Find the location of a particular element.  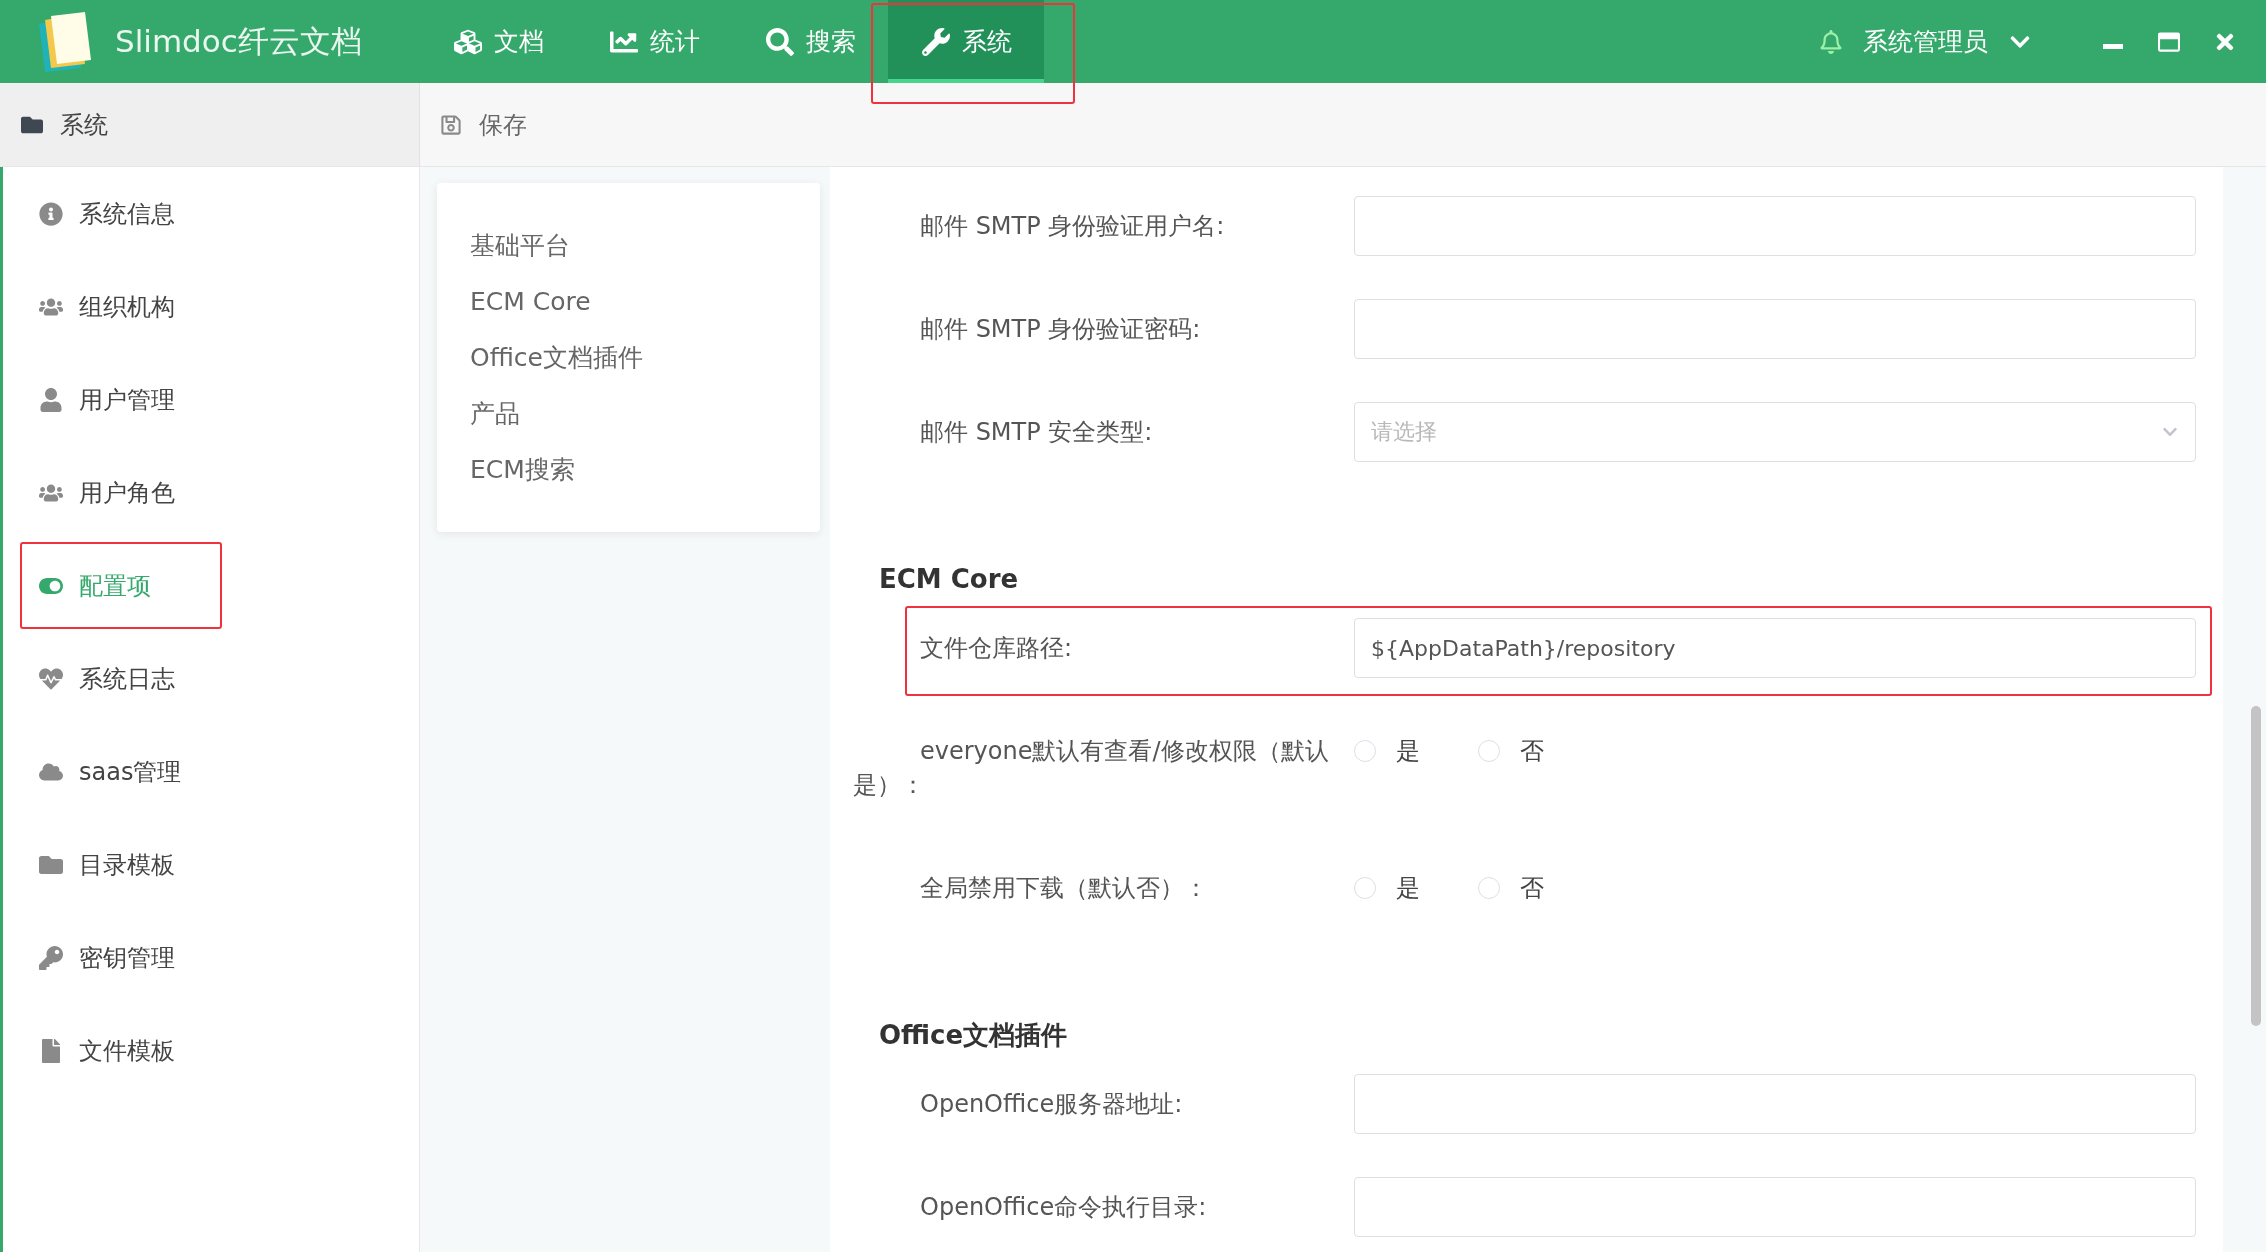

field-label: 文件仓库路径: is located at coordinates (996, 648).